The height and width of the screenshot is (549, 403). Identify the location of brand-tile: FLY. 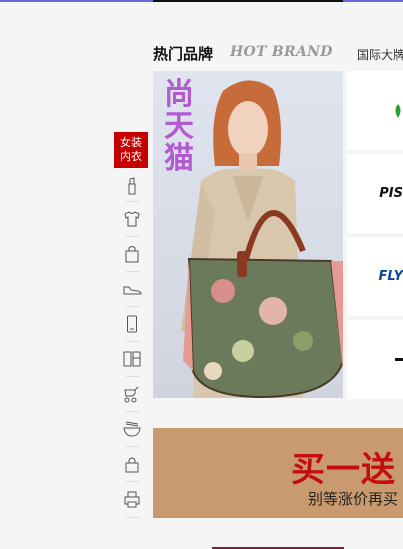
(375, 276).